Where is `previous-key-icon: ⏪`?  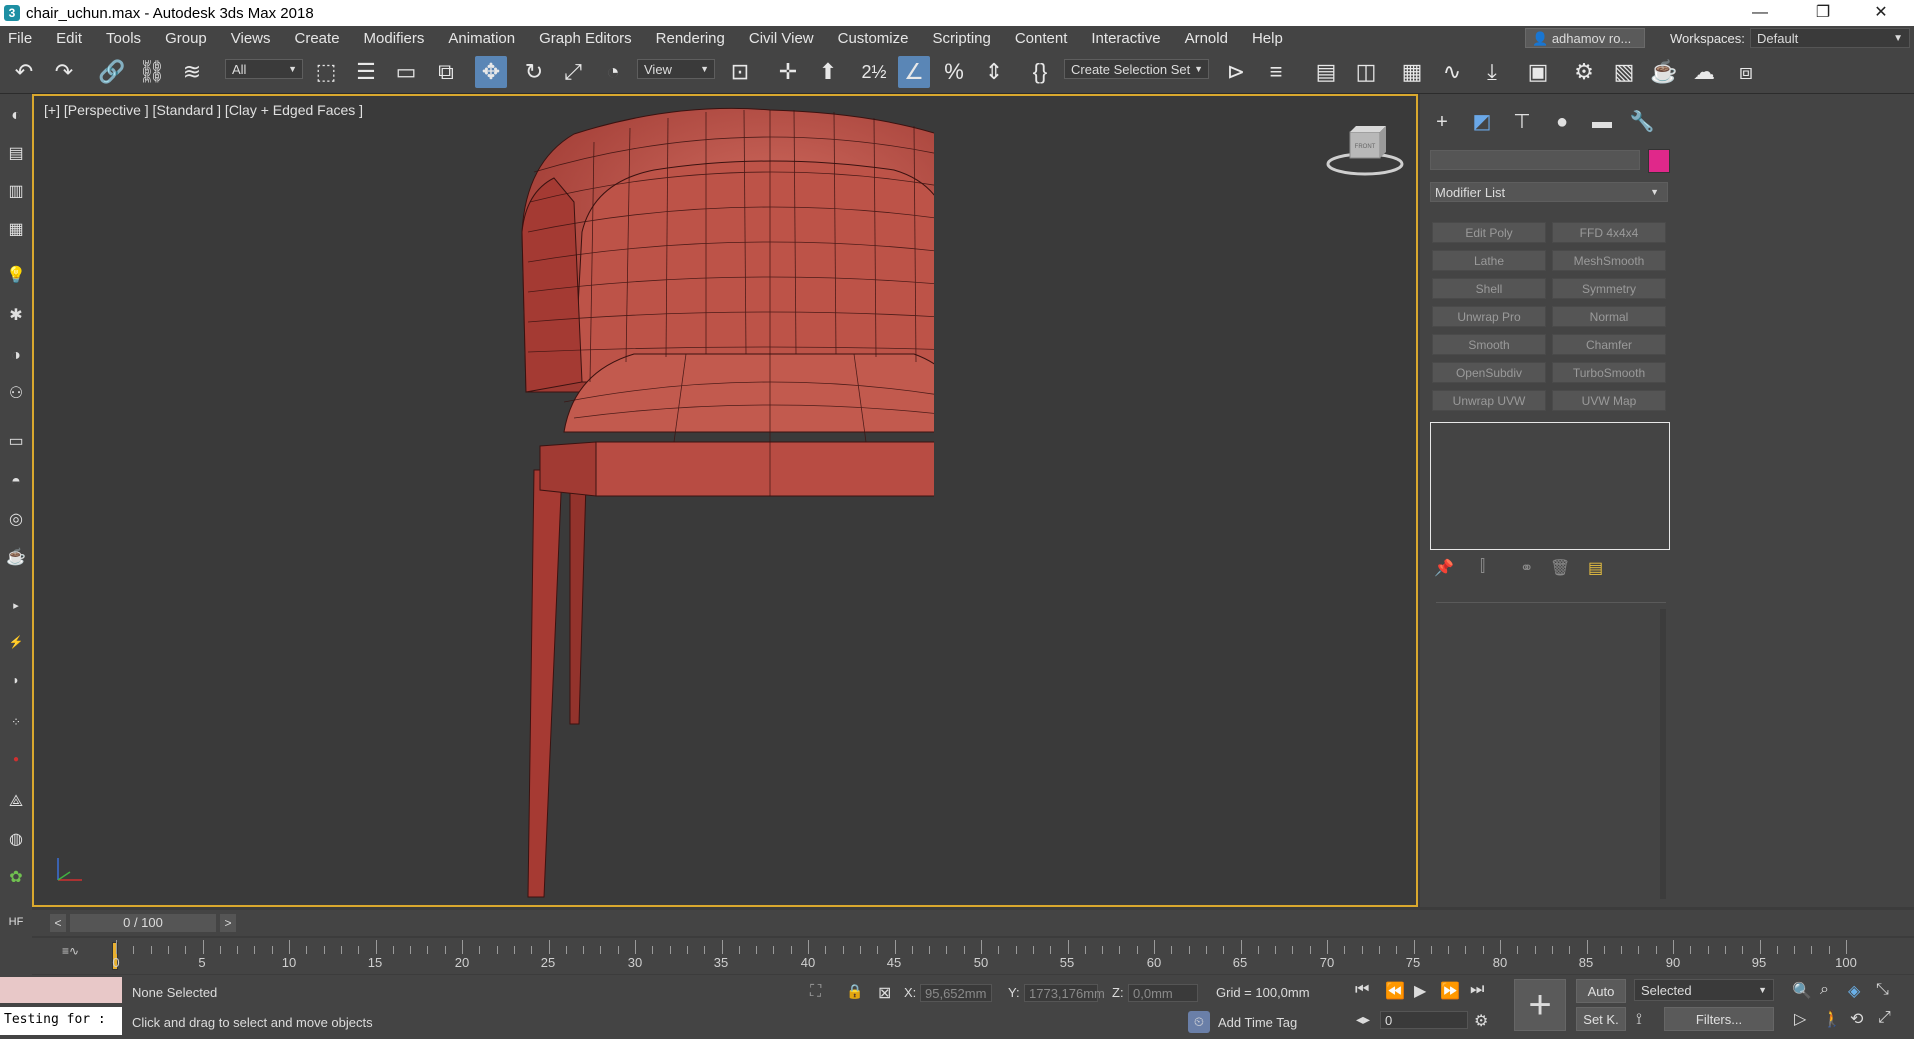 previous-key-icon: ⏪ is located at coordinates (1395, 991).